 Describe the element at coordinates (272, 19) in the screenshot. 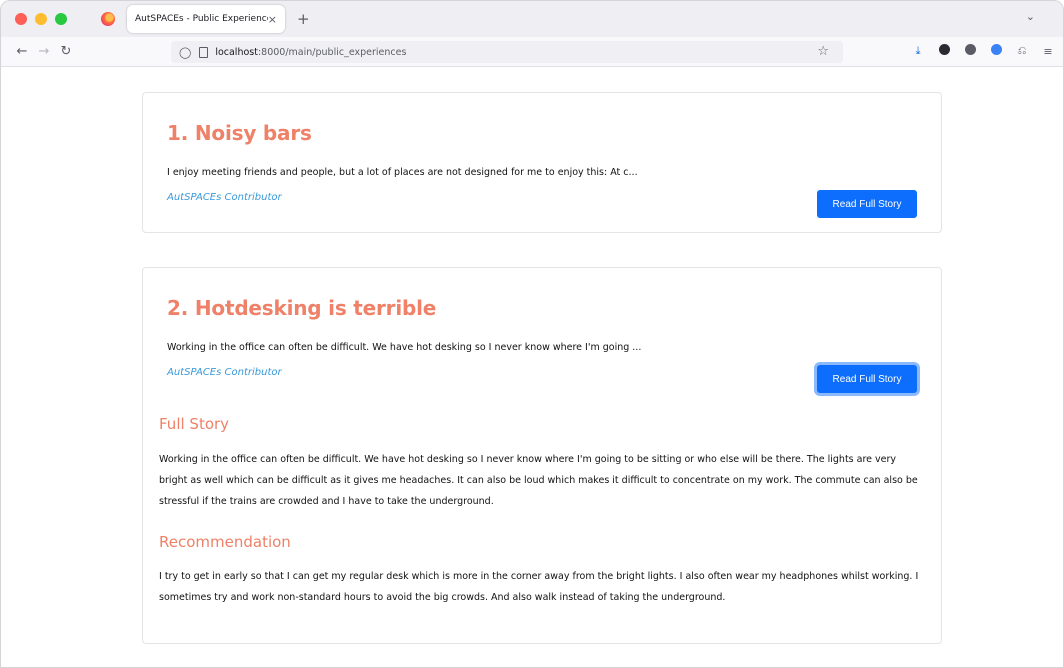

I see `tab-close-icon: ×` at that location.